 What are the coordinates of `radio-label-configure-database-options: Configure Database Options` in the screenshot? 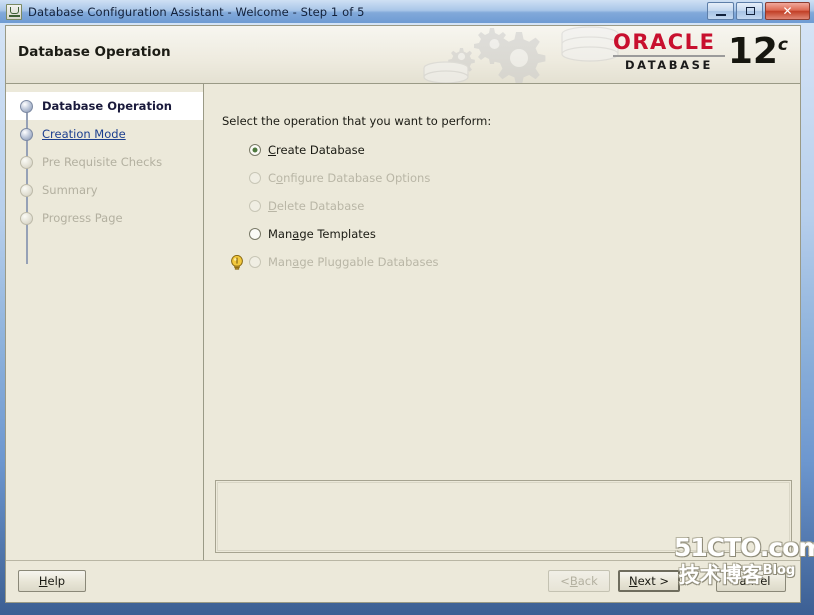 It's located at (349, 178).